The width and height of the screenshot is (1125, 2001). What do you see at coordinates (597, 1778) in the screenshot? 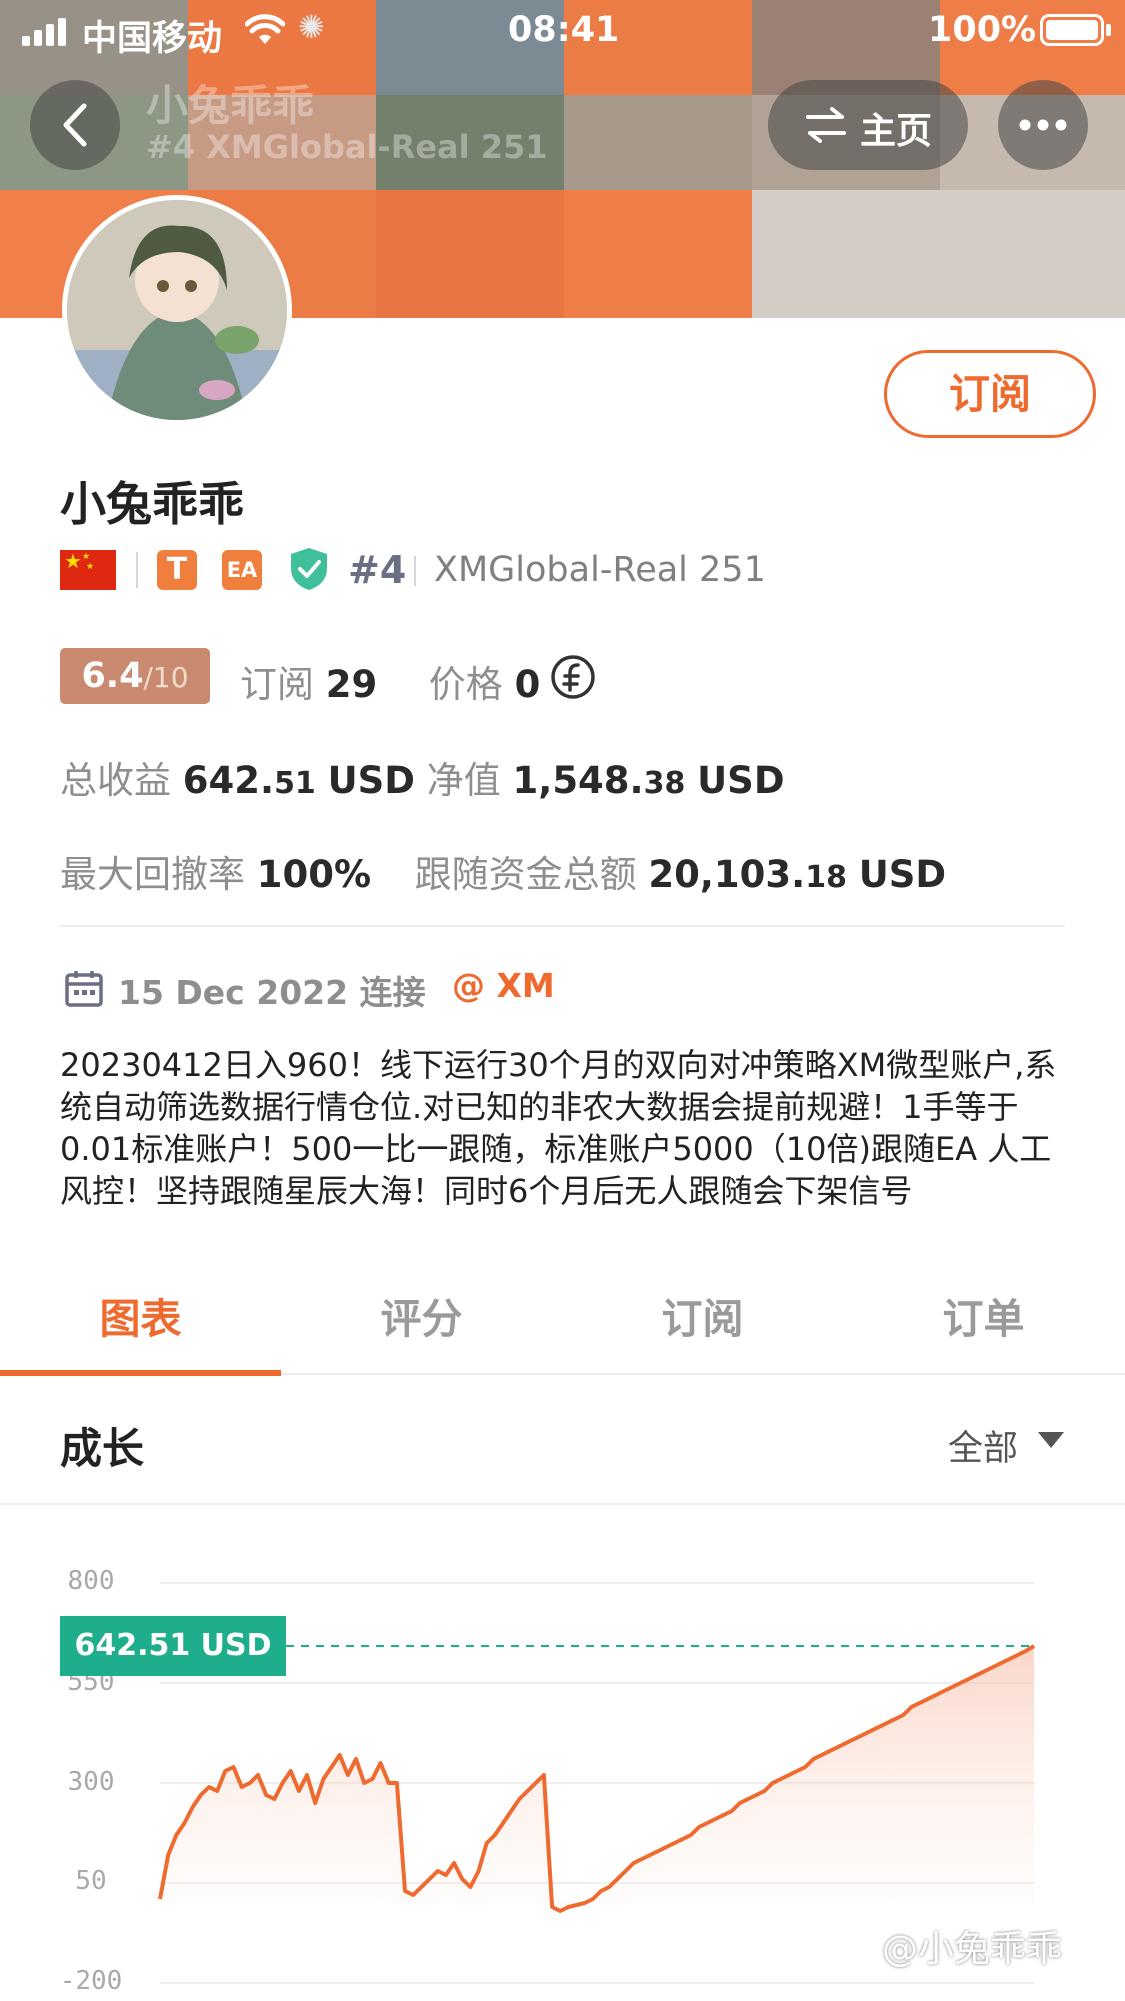
I see `growth-area` at bounding box center [597, 1778].